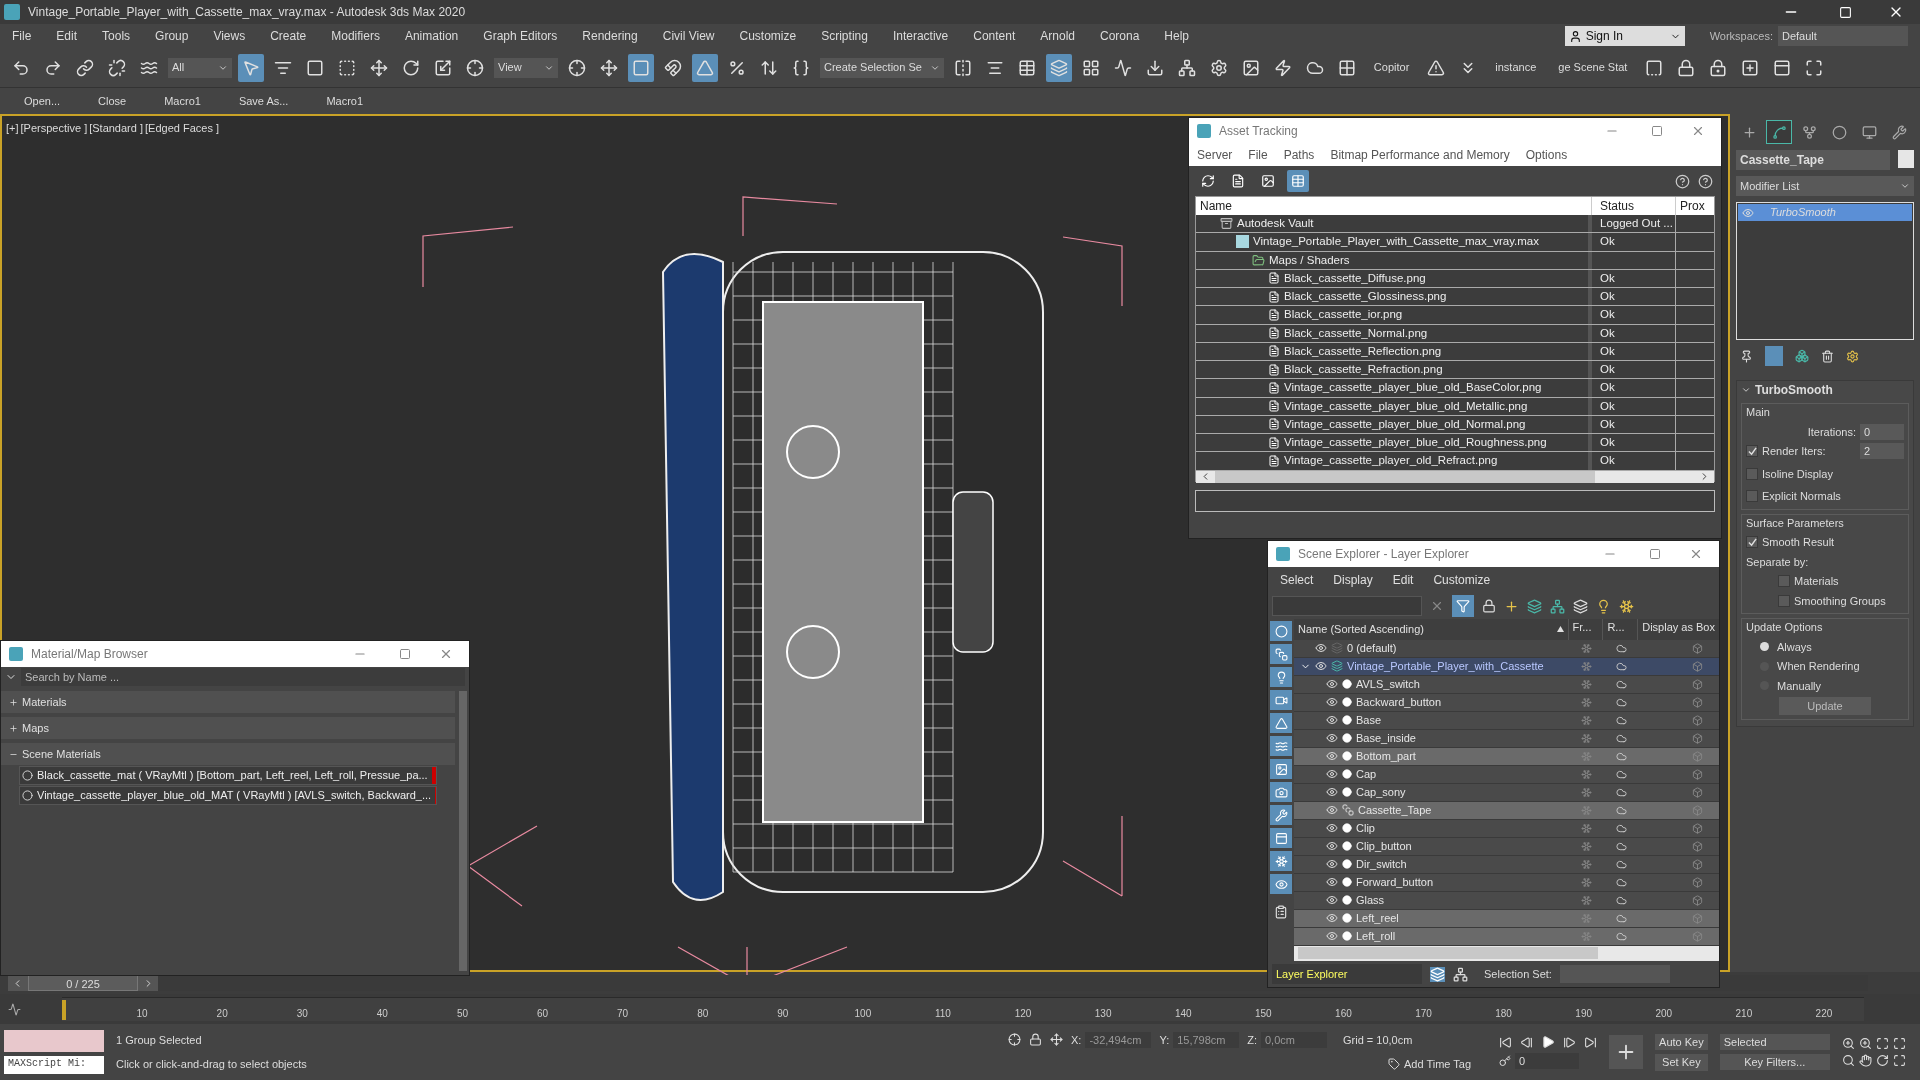  What do you see at coordinates (228, 702) in the screenshot?
I see `category-header: Materials` at bounding box center [228, 702].